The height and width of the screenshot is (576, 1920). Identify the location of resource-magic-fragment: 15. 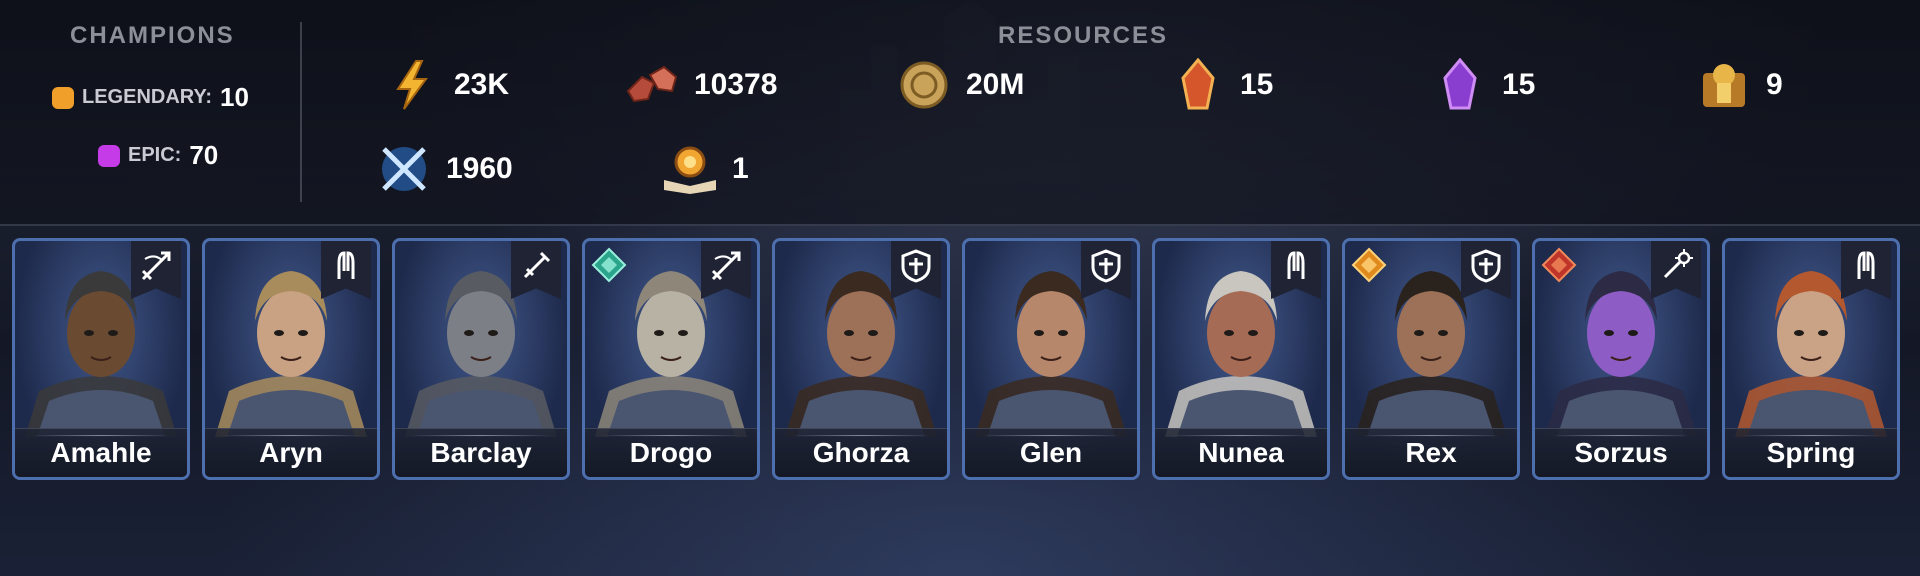
(1483, 85).